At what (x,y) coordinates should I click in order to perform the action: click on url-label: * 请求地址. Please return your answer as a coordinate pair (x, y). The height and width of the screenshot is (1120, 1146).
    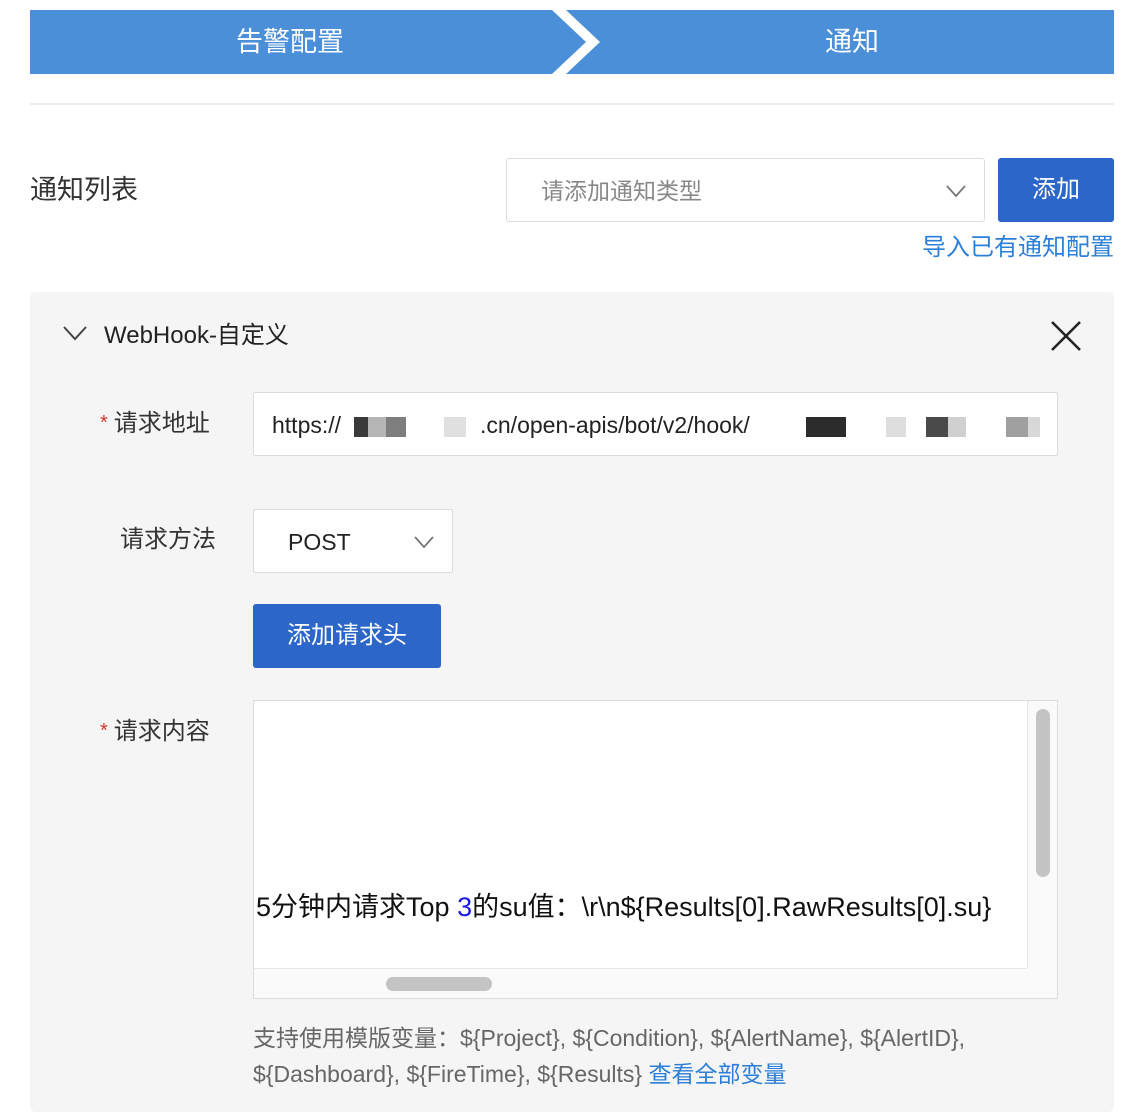
    Looking at the image, I should click on (155, 423).